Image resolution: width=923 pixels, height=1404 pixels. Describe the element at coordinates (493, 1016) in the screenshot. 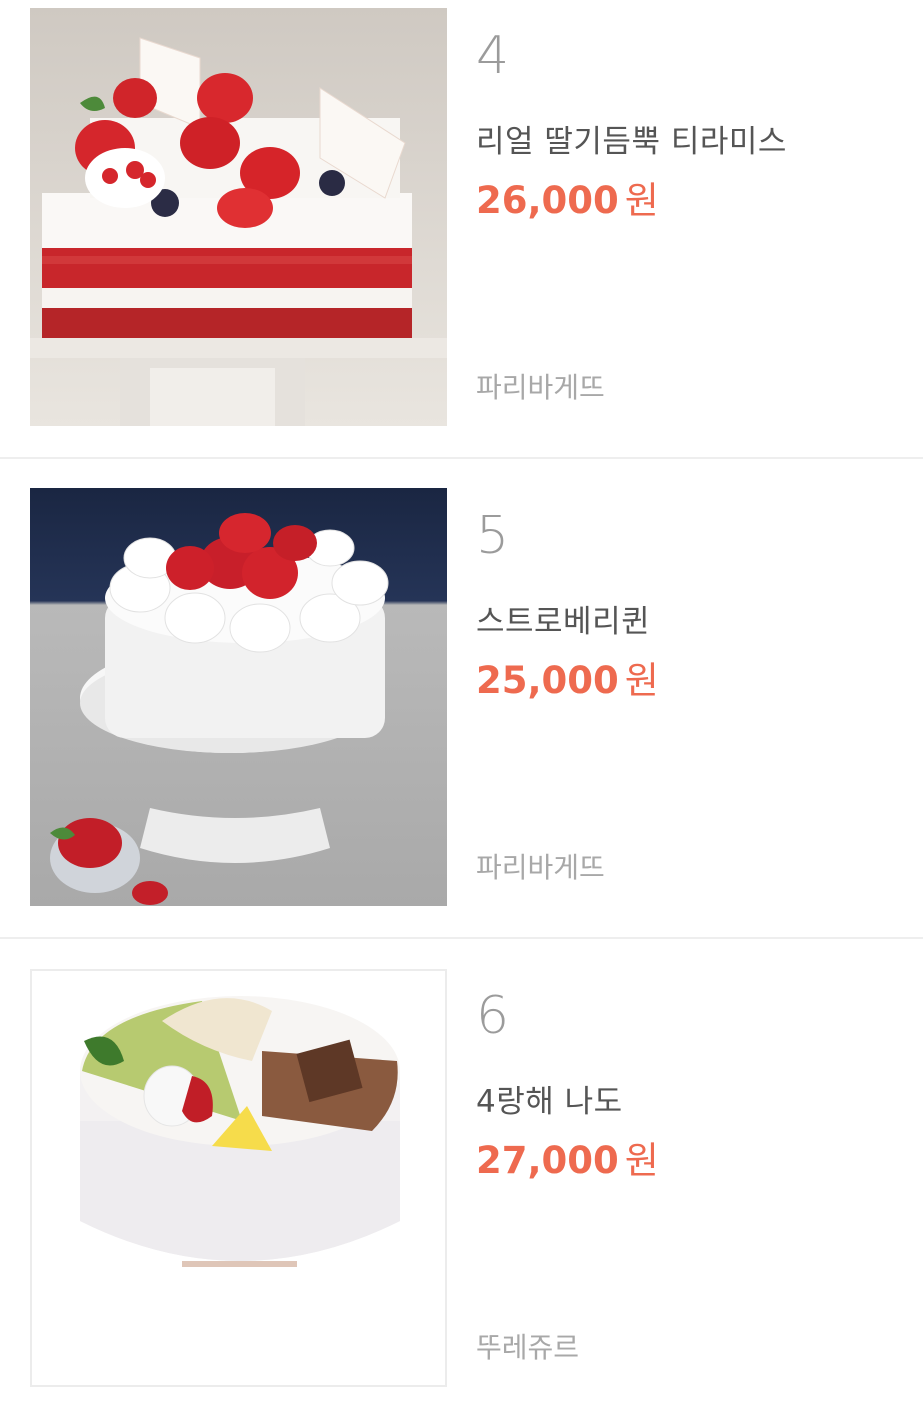

I see `product-rank: 6` at that location.